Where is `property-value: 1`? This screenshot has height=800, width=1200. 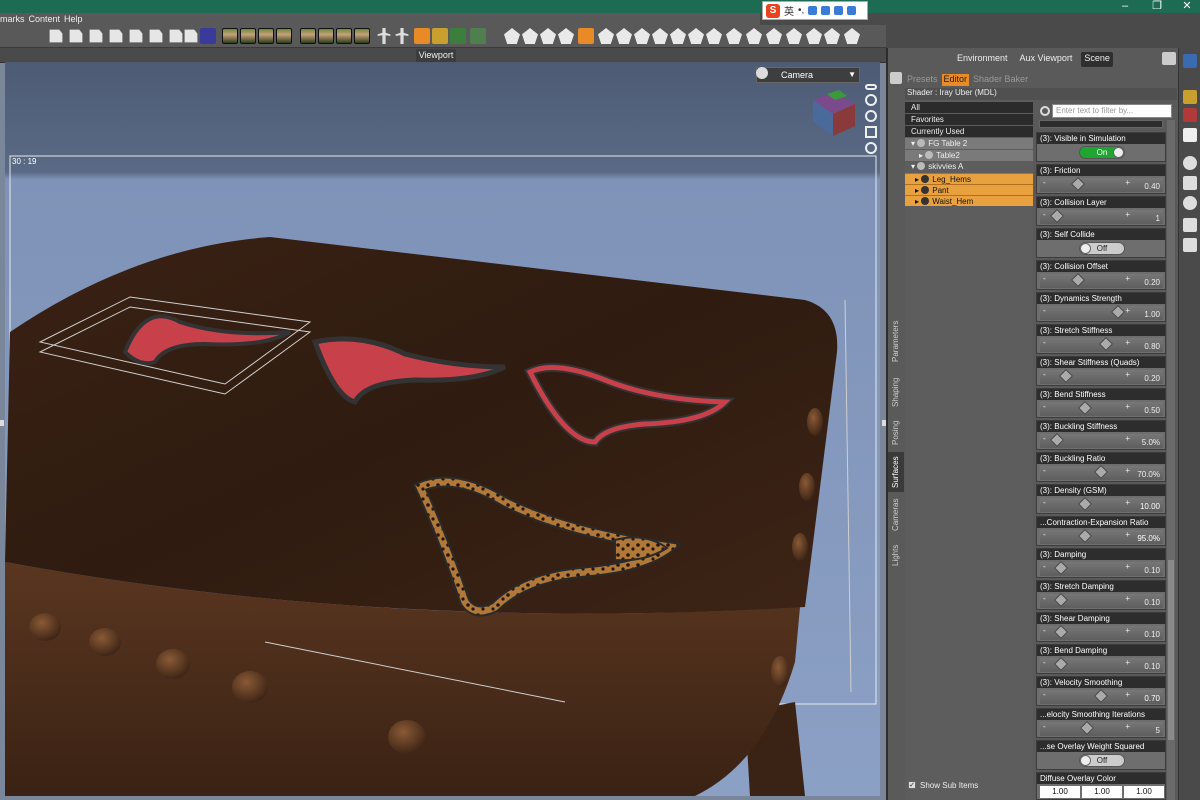 property-value: 1 is located at coordinates (1158, 218).